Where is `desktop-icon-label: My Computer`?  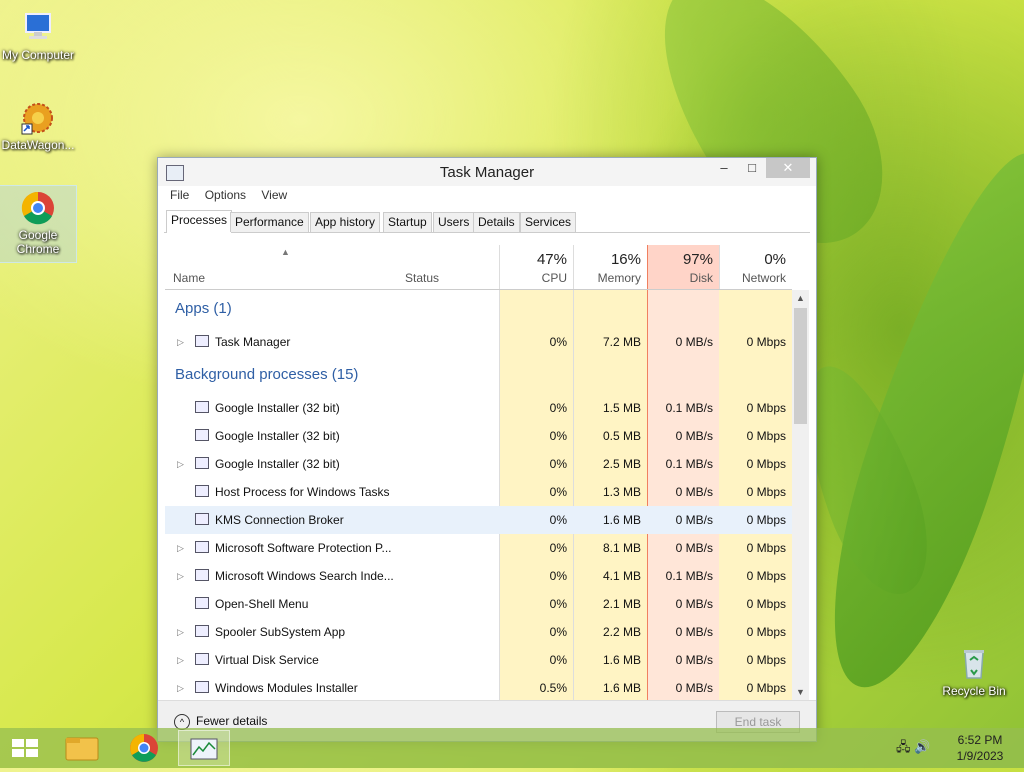 desktop-icon-label: My Computer is located at coordinates (38, 55).